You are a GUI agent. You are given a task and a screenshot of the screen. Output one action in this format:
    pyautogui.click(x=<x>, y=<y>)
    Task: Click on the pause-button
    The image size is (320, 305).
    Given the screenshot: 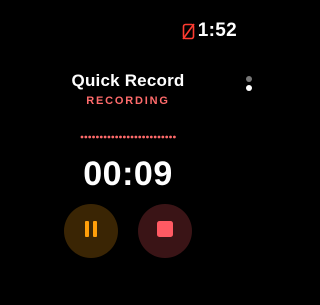 What is the action you would take?
    pyautogui.click(x=91, y=231)
    